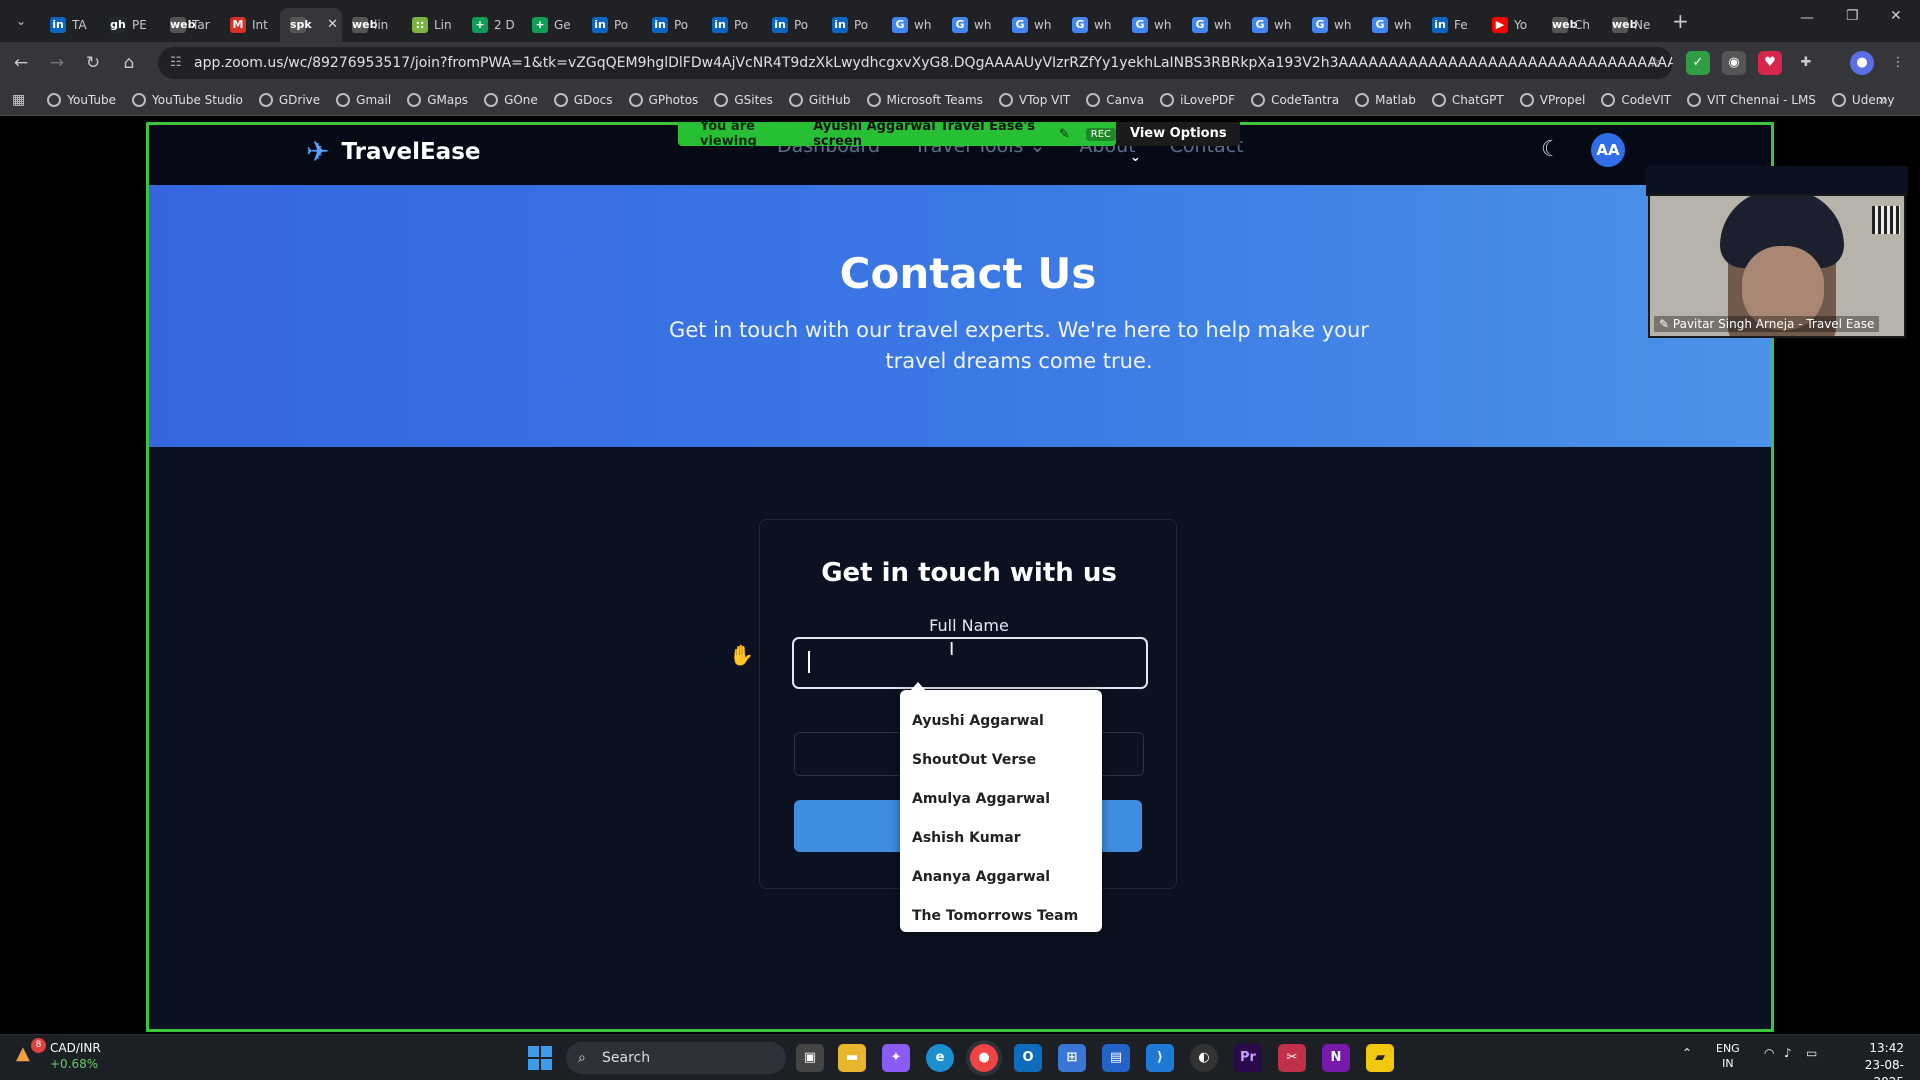 The height and width of the screenshot is (1080, 1920). Describe the element at coordinates (1034, 99) in the screenshot. I see `bookmark-item: VTop VIT` at that location.